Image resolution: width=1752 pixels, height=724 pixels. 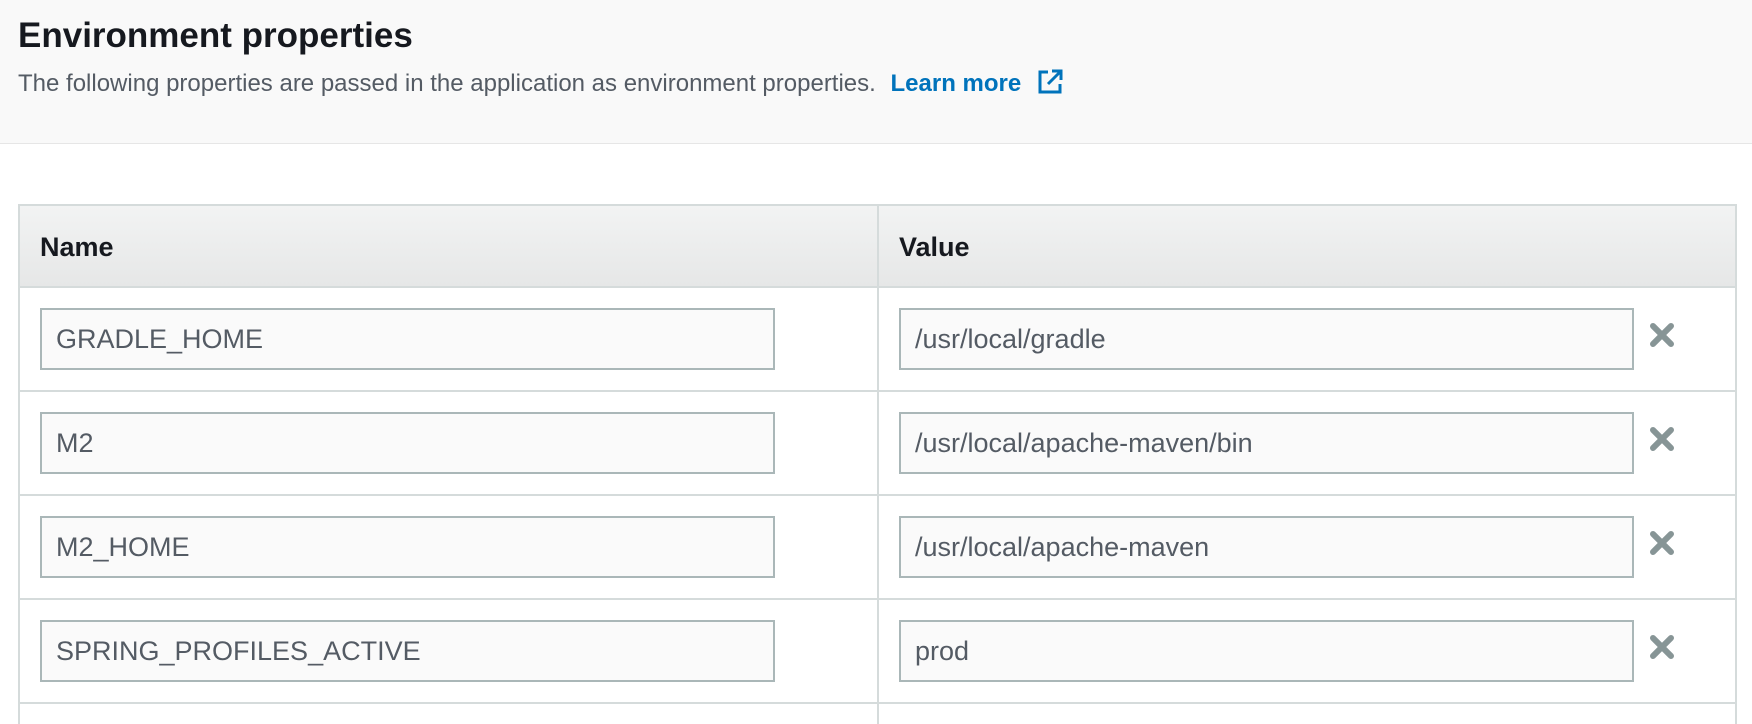 What do you see at coordinates (1050, 86) in the screenshot?
I see `external-link-icon` at bounding box center [1050, 86].